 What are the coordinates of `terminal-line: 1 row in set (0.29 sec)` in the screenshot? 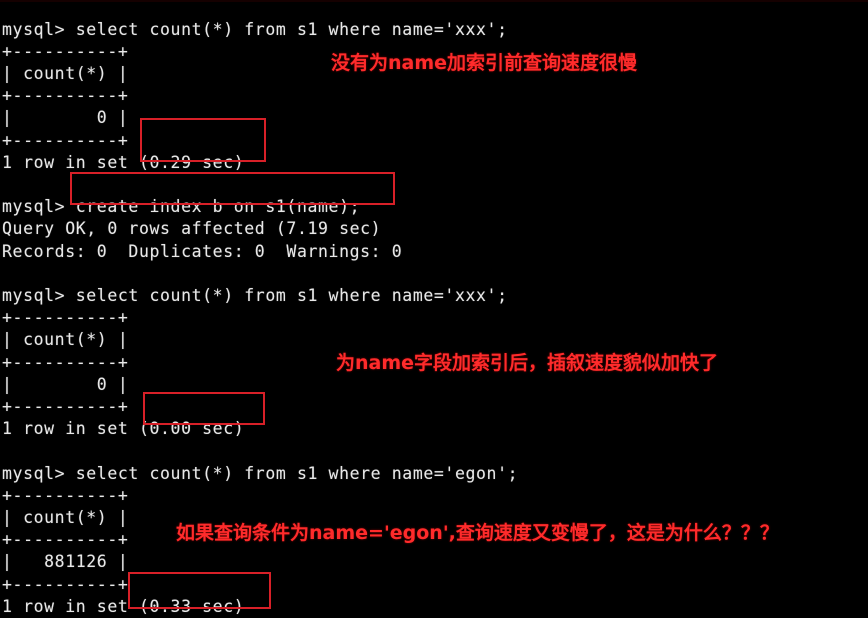 It's located at (123, 162).